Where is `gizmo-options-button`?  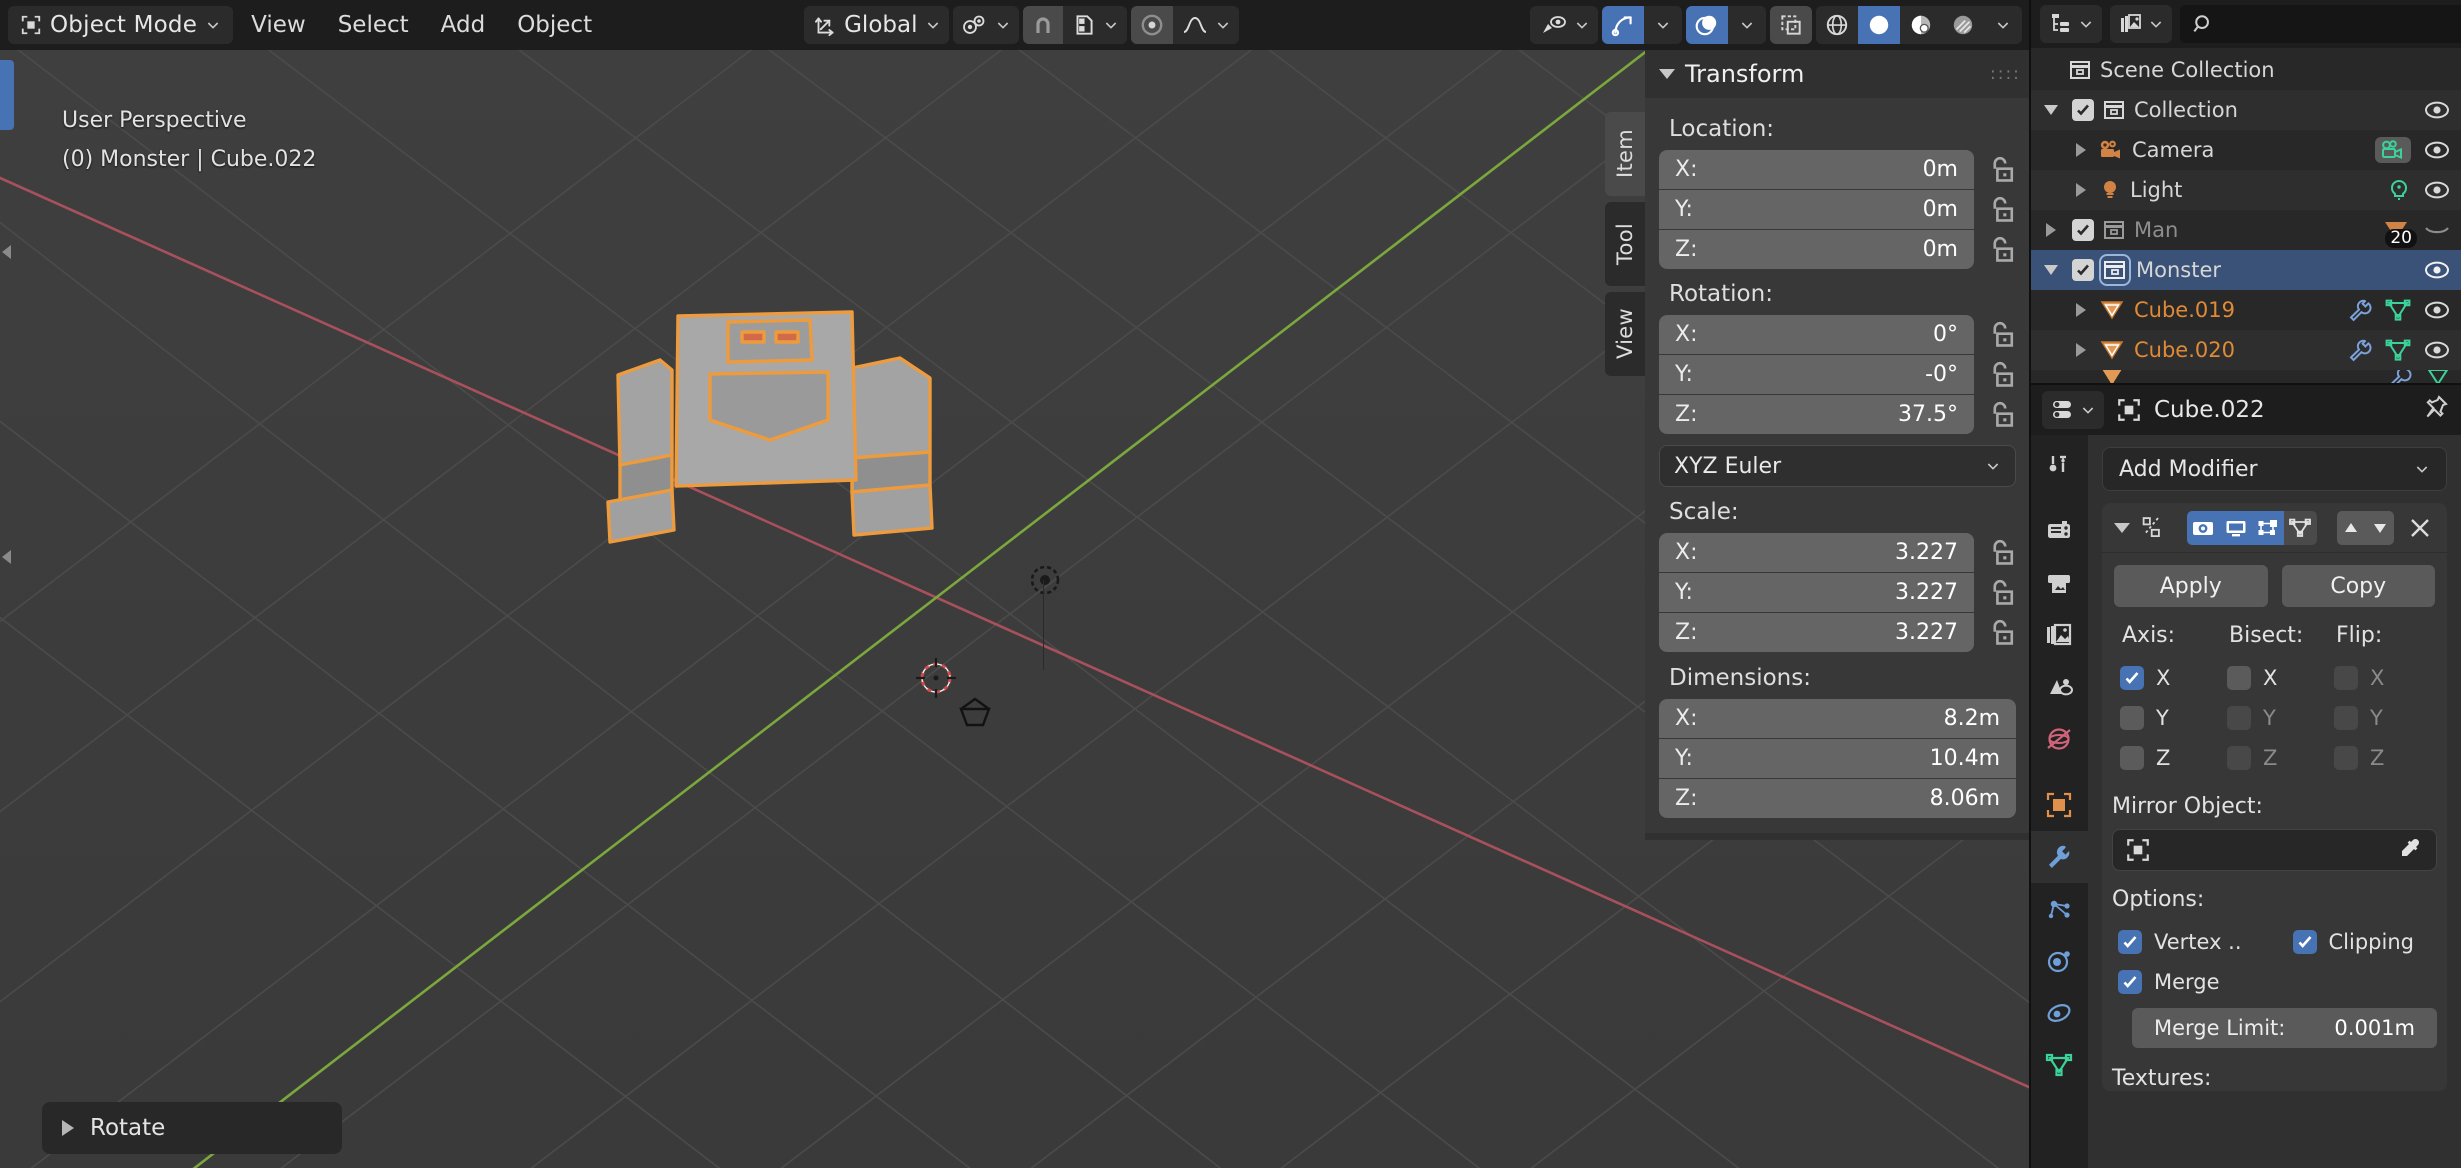 gizmo-options-button is located at coordinates (1663, 25).